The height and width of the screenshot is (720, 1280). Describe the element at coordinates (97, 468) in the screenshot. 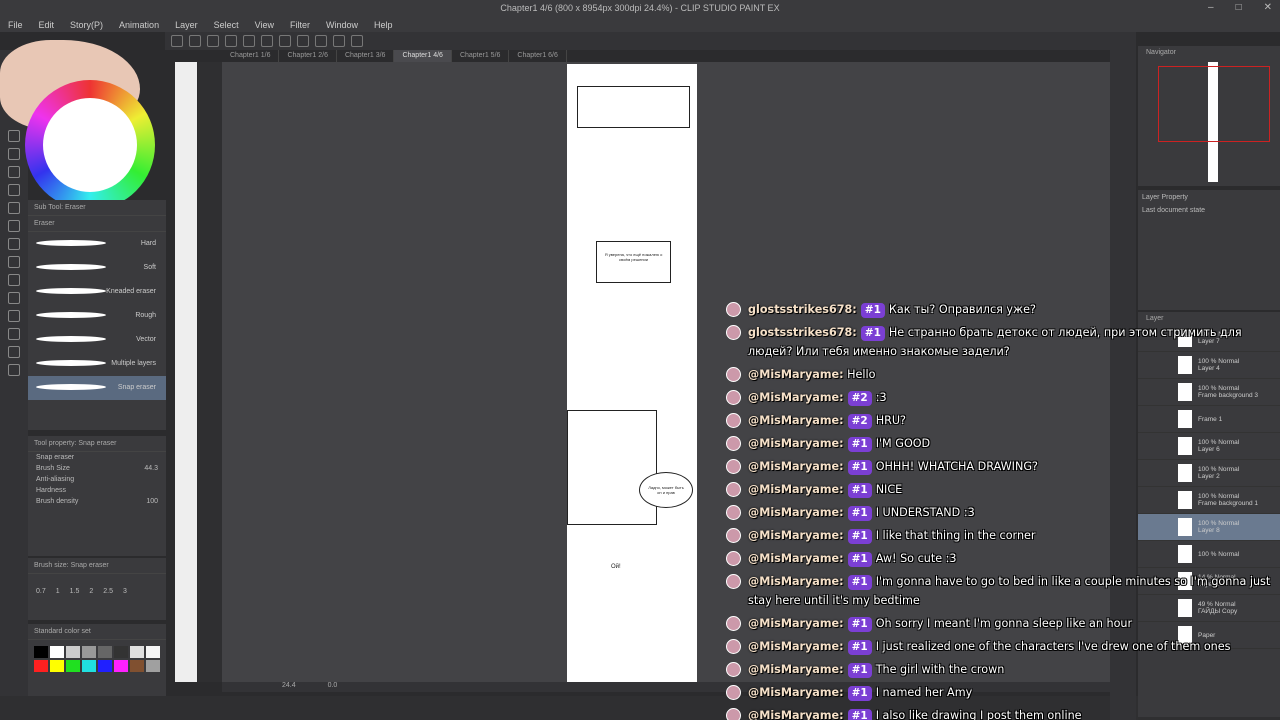

I see `brush-size-row: Brush Size 44.3` at that location.